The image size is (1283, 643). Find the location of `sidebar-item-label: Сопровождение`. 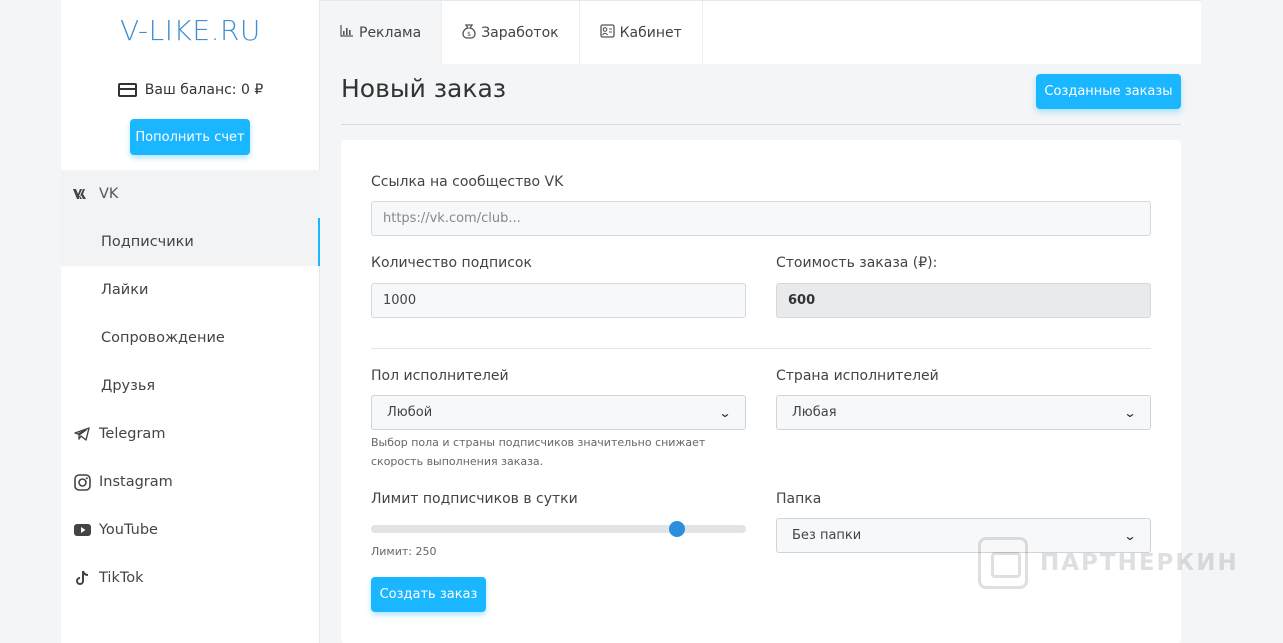

sidebar-item-label: Сопровождение is located at coordinates (163, 338).